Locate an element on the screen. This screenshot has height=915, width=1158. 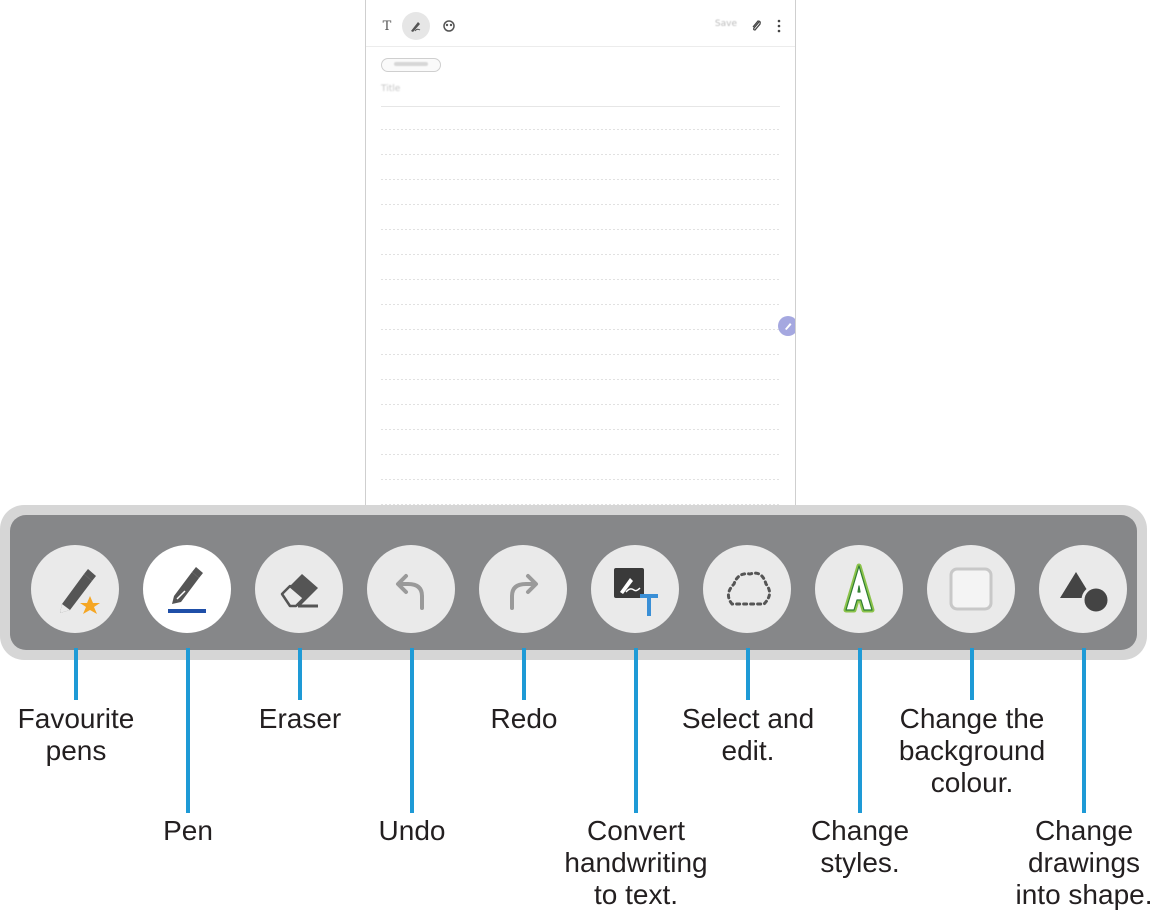
callout-select-line2: edit. is located at coordinates (748, 750).